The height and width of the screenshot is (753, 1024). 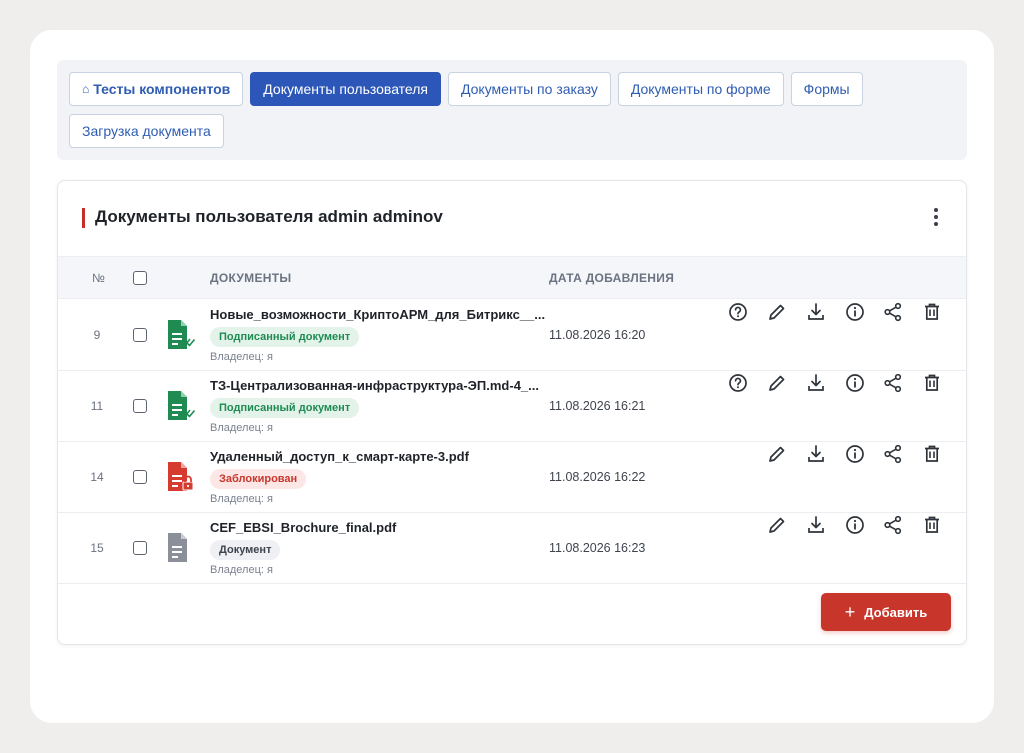 I want to click on tab-label: Загрузка документа, so click(x=146, y=131).